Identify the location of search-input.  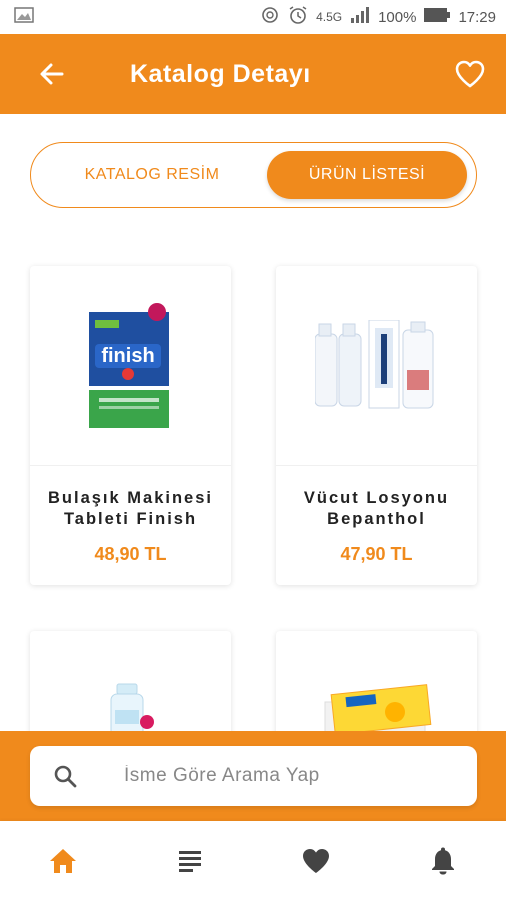
(284, 776).